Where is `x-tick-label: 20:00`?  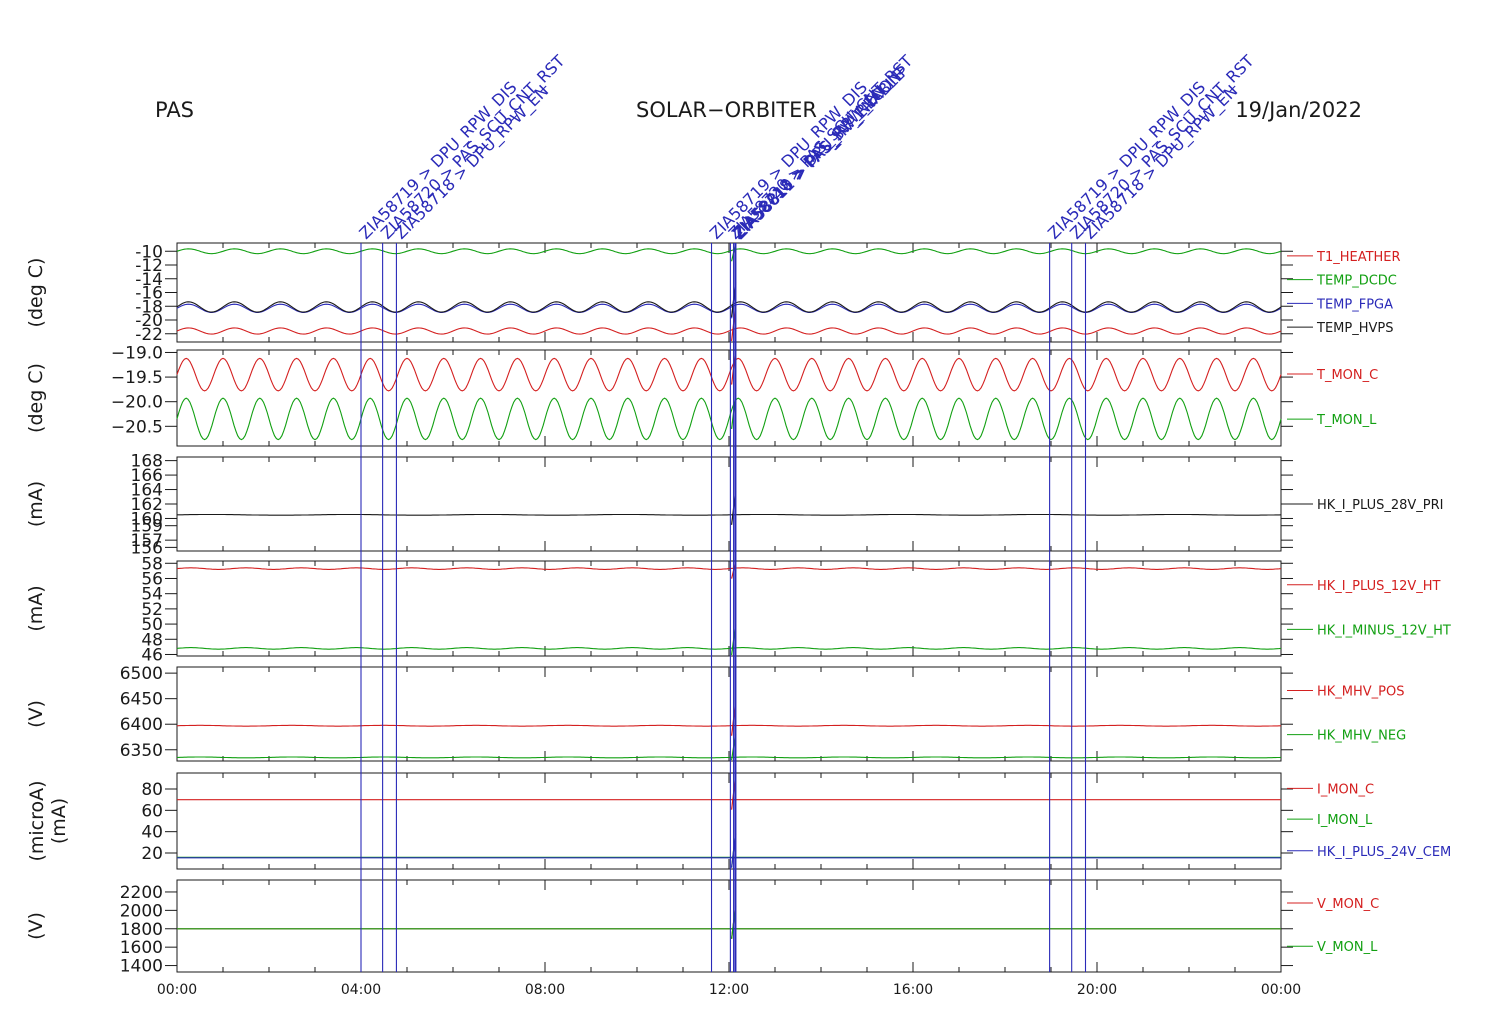 x-tick-label: 20:00 is located at coordinates (1097, 990).